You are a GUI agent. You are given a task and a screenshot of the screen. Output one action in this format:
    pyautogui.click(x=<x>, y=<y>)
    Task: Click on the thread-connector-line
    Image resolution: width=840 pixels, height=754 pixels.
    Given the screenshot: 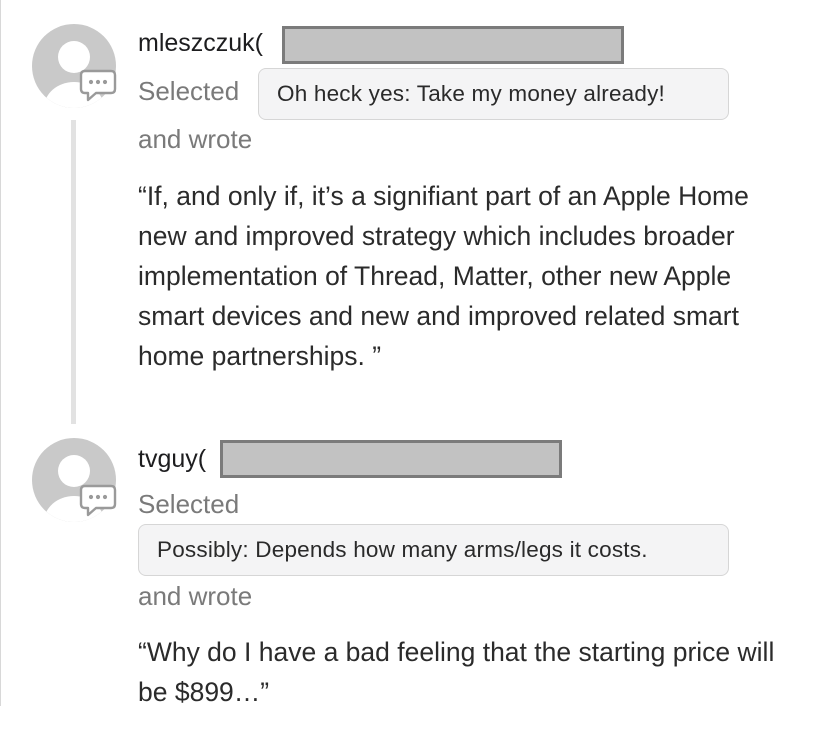 What is the action you would take?
    pyautogui.click(x=73, y=272)
    